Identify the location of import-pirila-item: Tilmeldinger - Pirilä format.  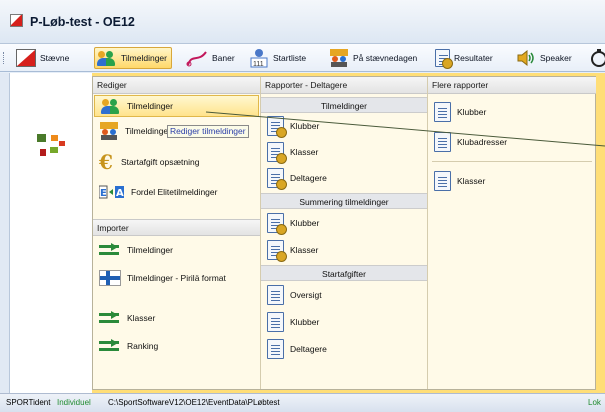
(176, 278).